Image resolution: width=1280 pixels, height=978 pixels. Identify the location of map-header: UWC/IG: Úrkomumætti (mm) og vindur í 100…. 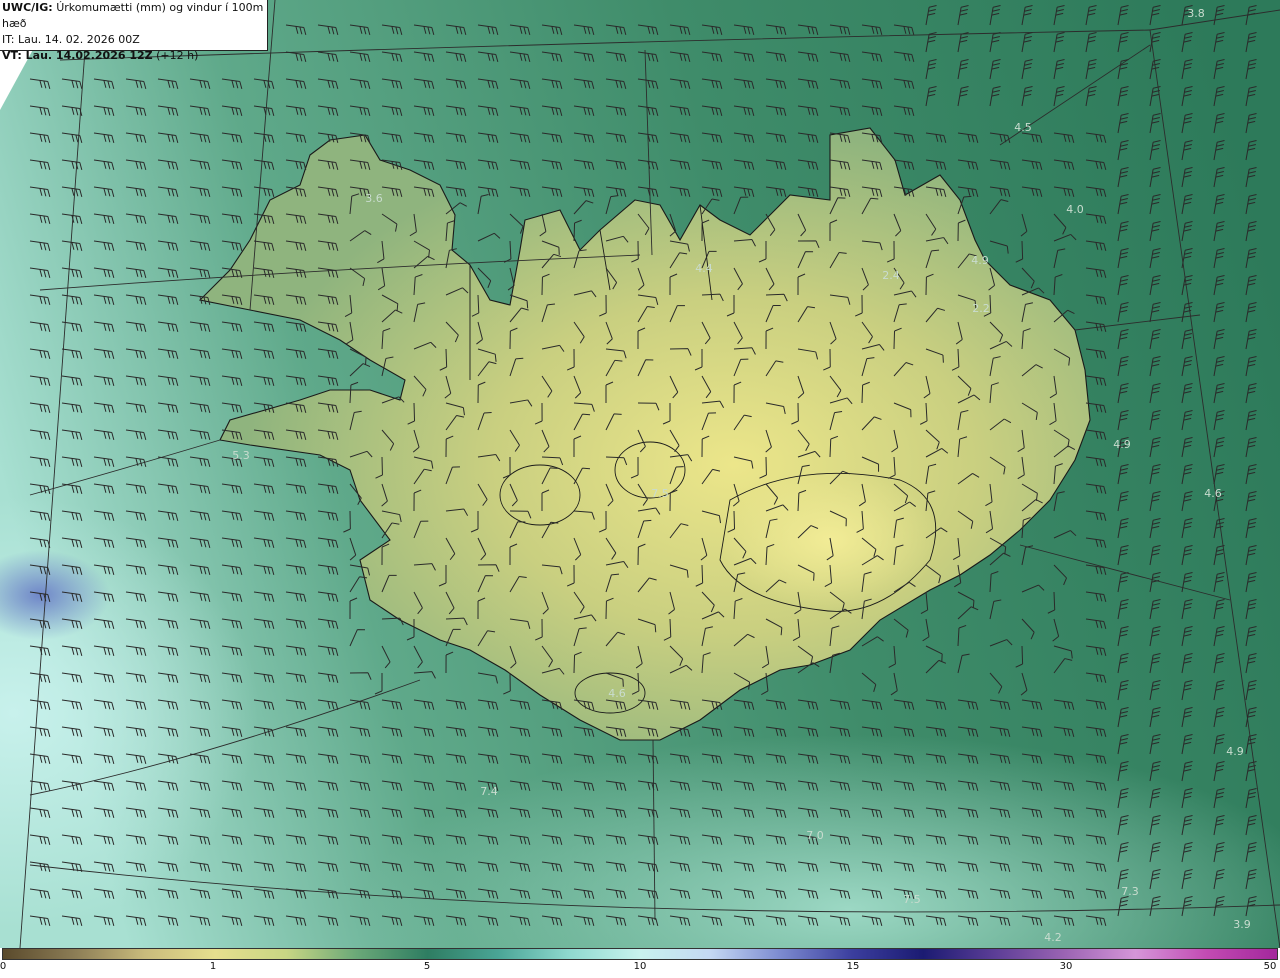
(134, 31).